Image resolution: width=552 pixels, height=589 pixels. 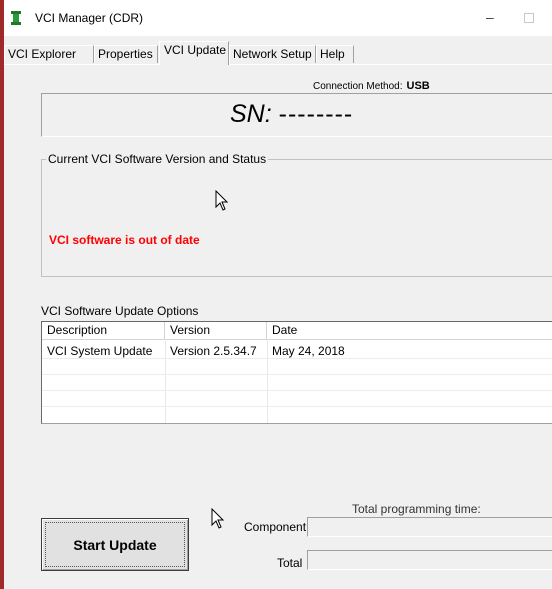 I want to click on connection-method: Connection Method: USB, so click(x=371, y=86).